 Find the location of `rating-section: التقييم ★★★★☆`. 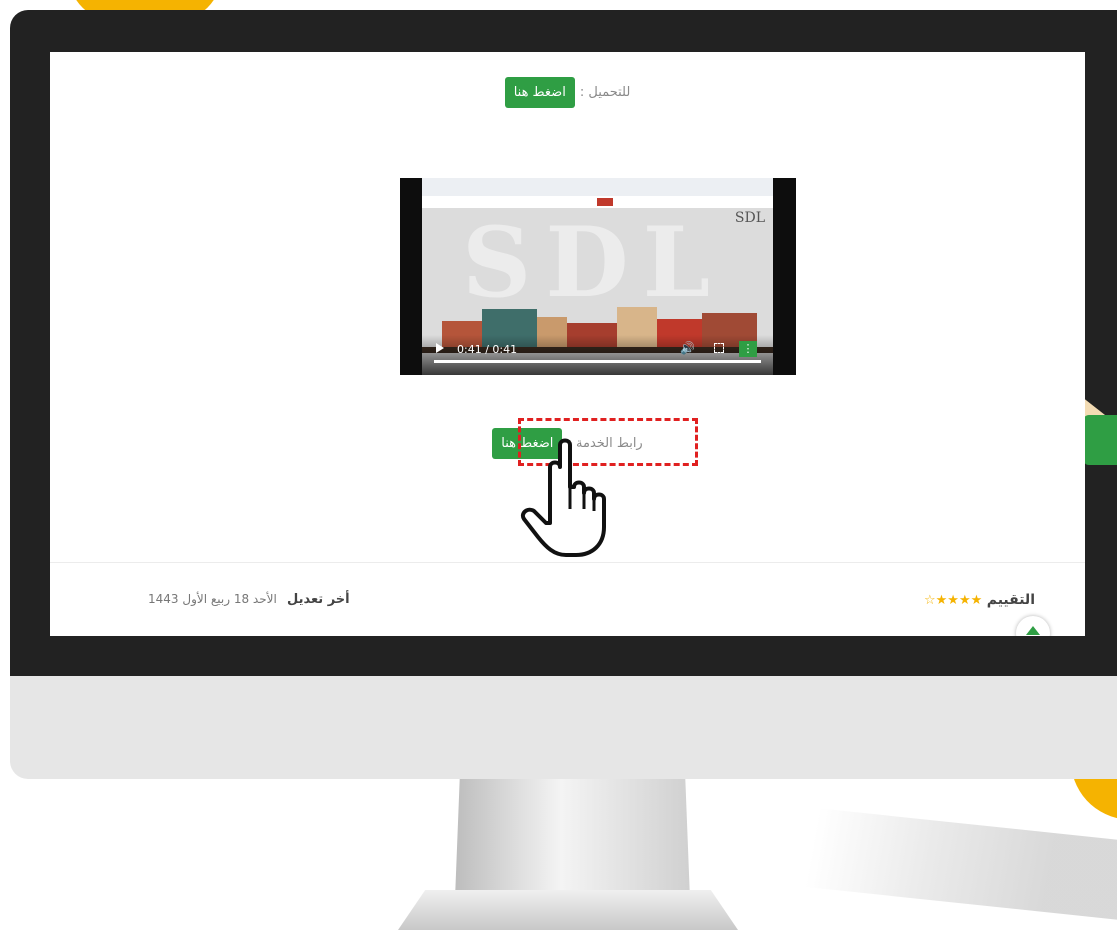

rating-section: التقييم ★★★★☆ is located at coordinates (979, 600).